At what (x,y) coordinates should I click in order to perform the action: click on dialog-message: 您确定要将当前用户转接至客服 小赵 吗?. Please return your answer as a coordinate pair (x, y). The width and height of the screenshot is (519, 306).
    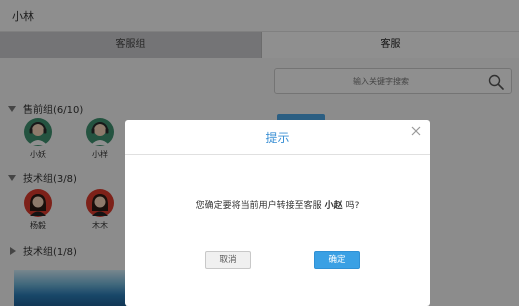
    Looking at the image, I should click on (277, 204).